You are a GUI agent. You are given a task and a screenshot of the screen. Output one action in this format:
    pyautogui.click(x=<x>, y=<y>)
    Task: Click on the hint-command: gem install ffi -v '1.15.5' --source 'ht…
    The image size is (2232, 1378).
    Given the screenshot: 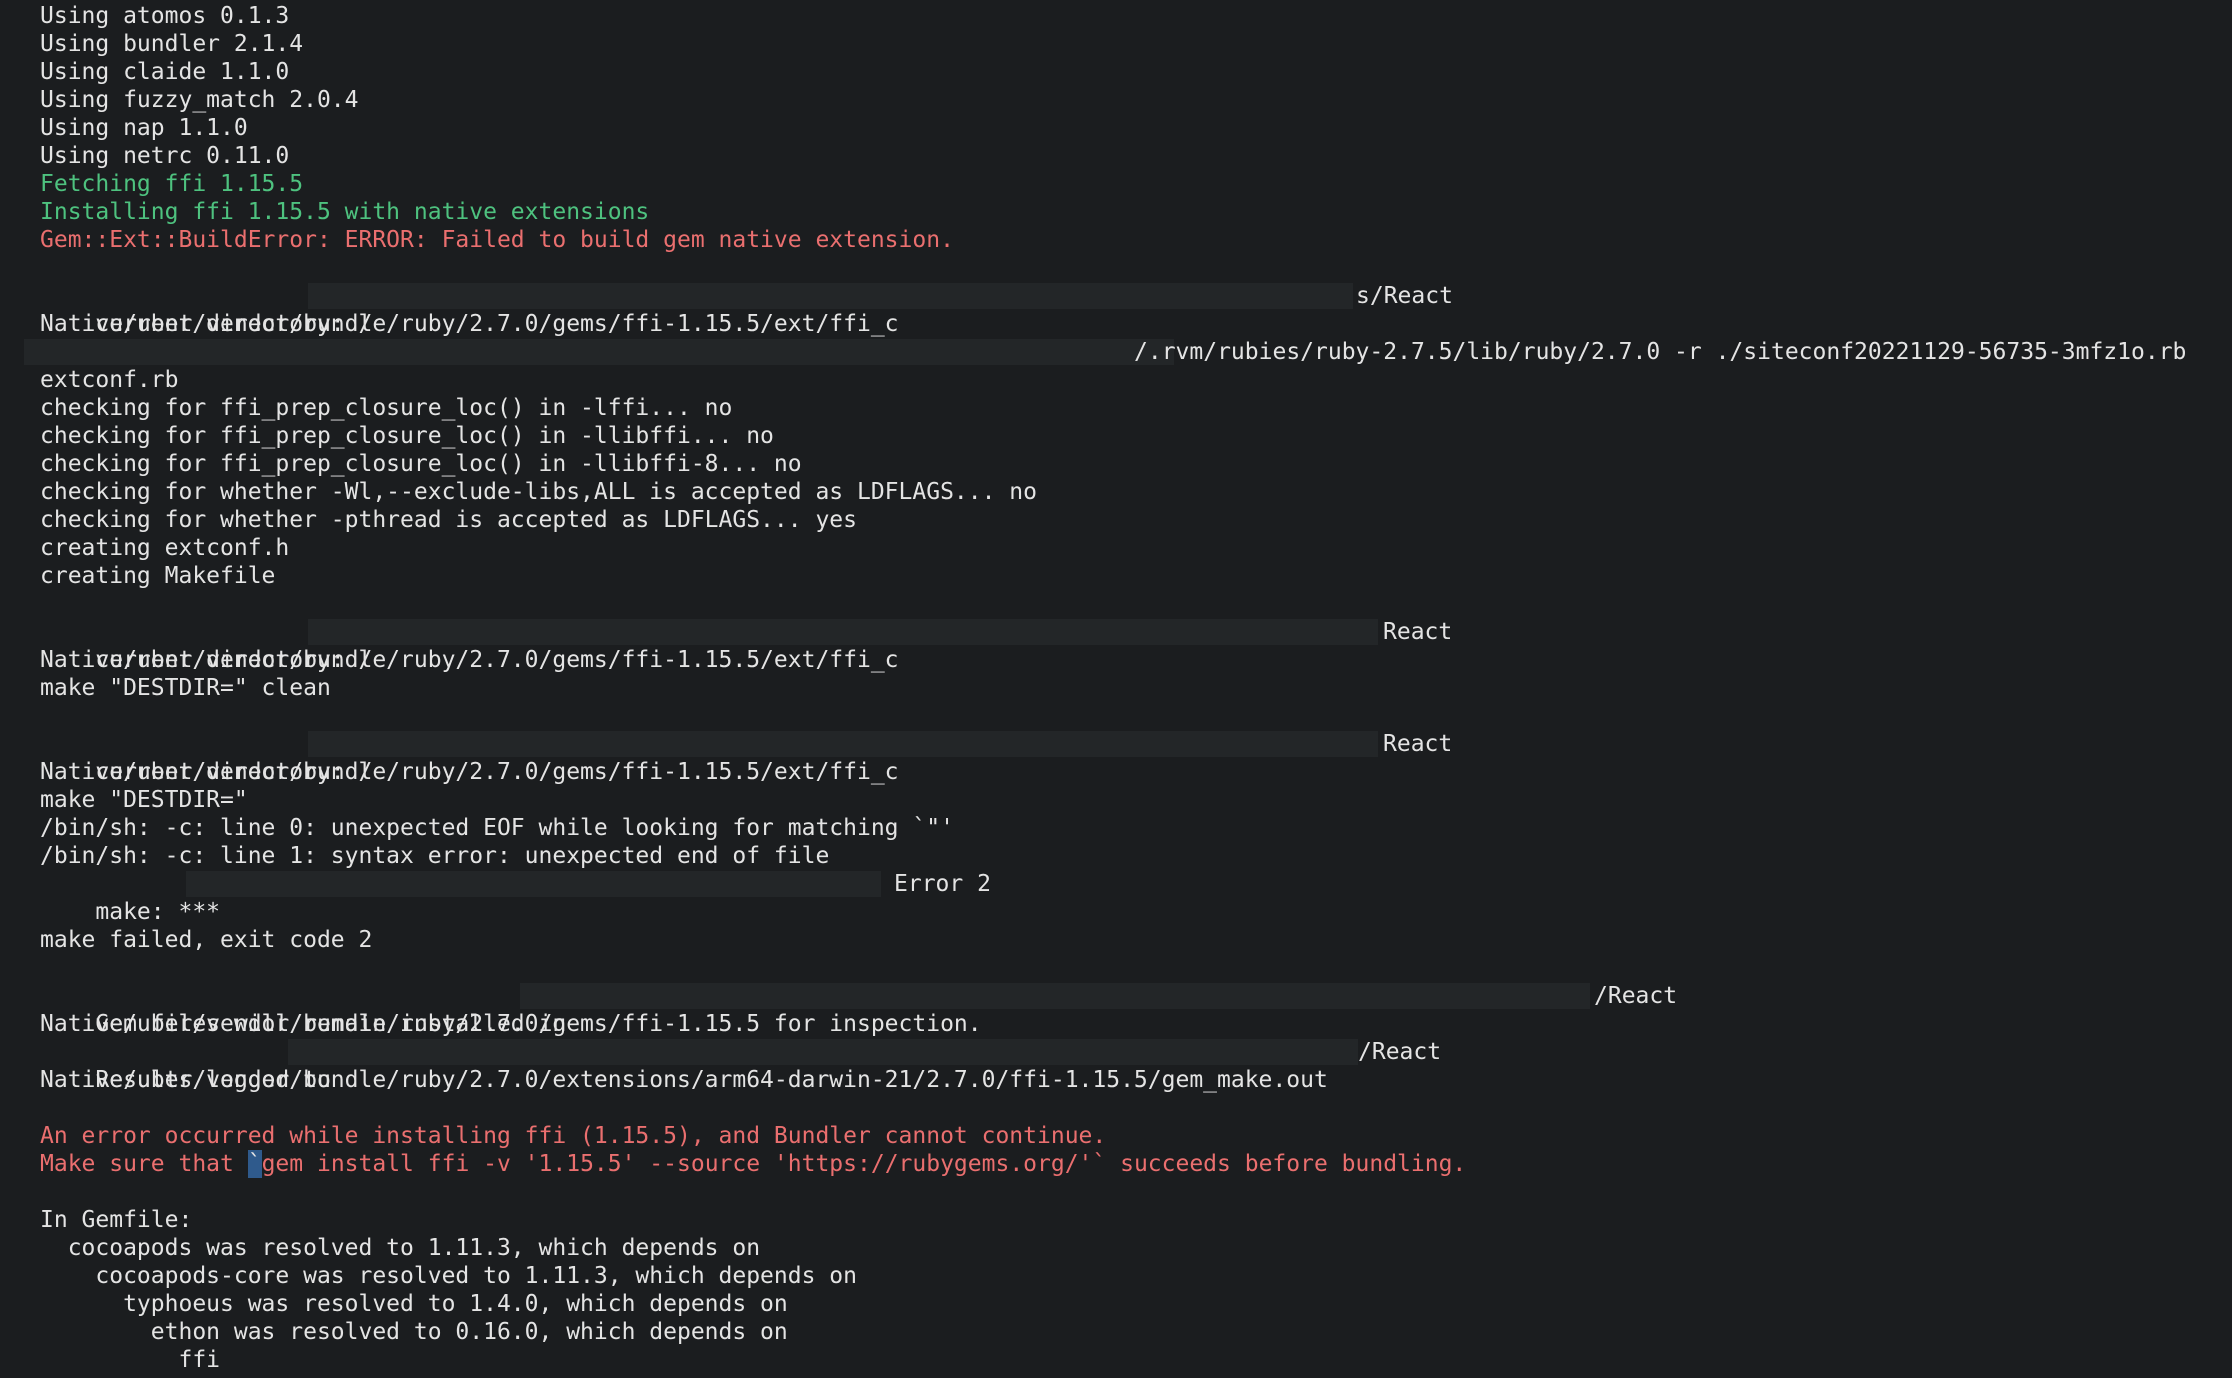 What is the action you would take?
    pyautogui.click(x=864, y=1164)
    